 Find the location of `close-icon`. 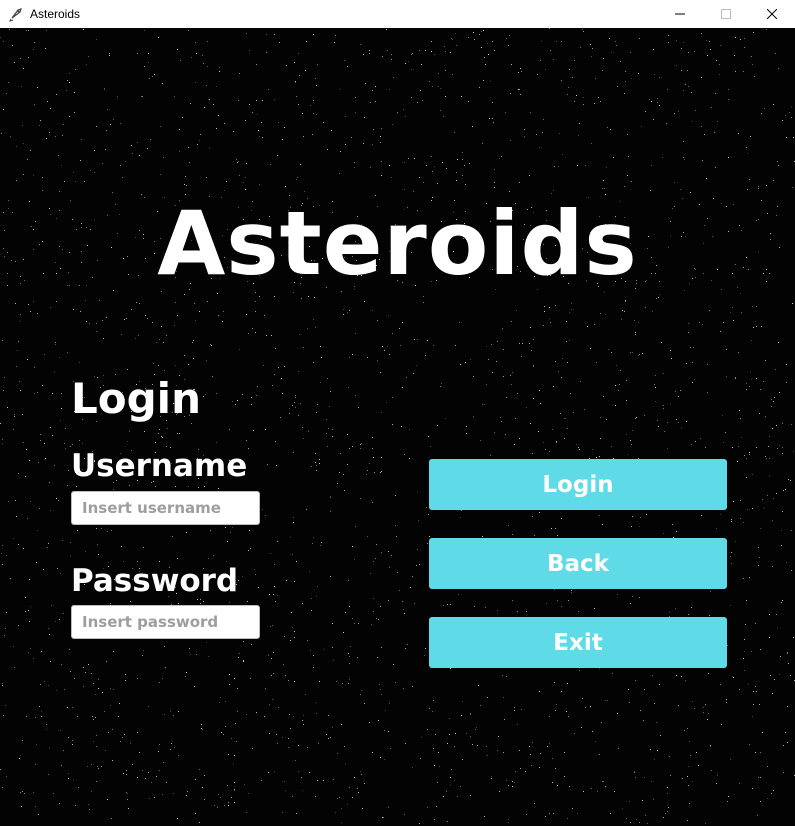

close-icon is located at coordinates (772, 14).